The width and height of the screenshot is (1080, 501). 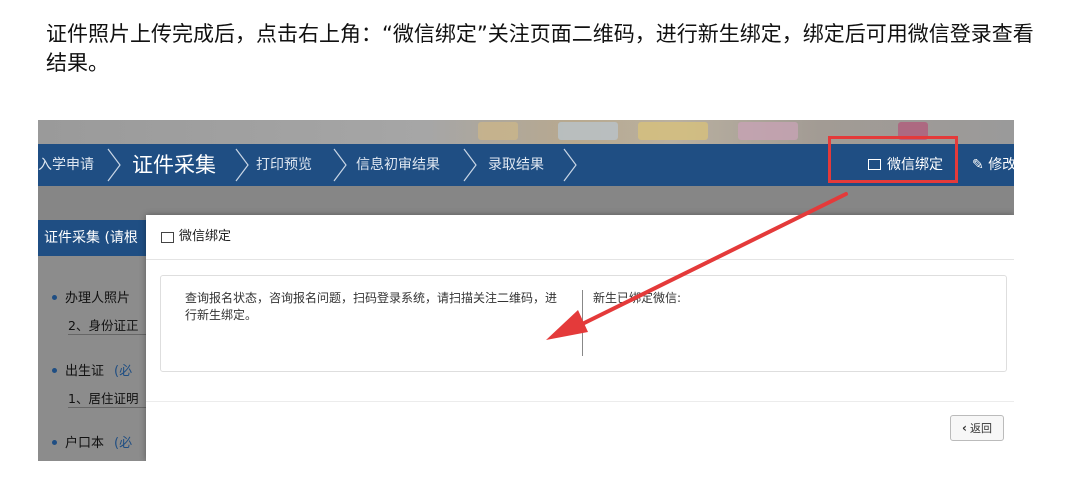 What do you see at coordinates (637, 298) in the screenshot?
I see `bound-wechat-label: 新生已绑定微信:` at bounding box center [637, 298].